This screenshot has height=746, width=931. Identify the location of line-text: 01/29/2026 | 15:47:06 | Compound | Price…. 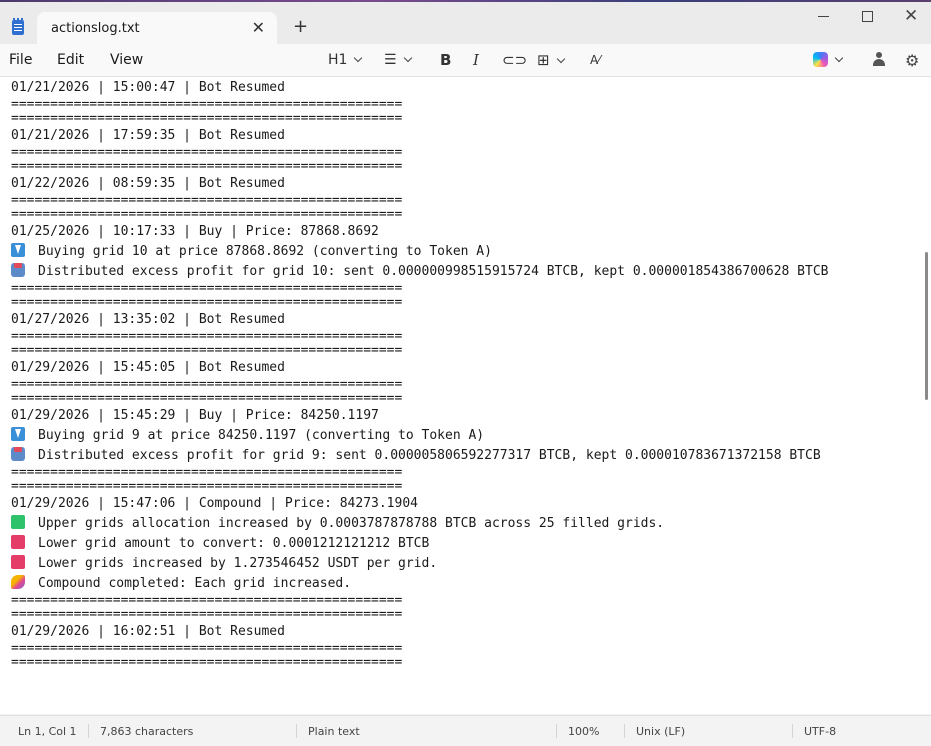
(214, 503).